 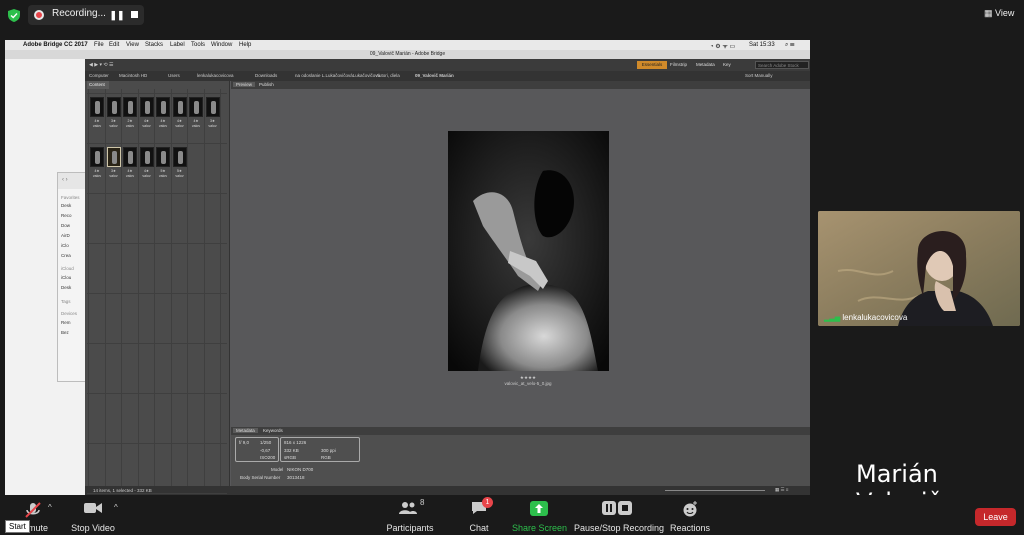 What do you see at coordinates (66, 277) in the screenshot?
I see `finder-item: iClou` at bounding box center [66, 277].